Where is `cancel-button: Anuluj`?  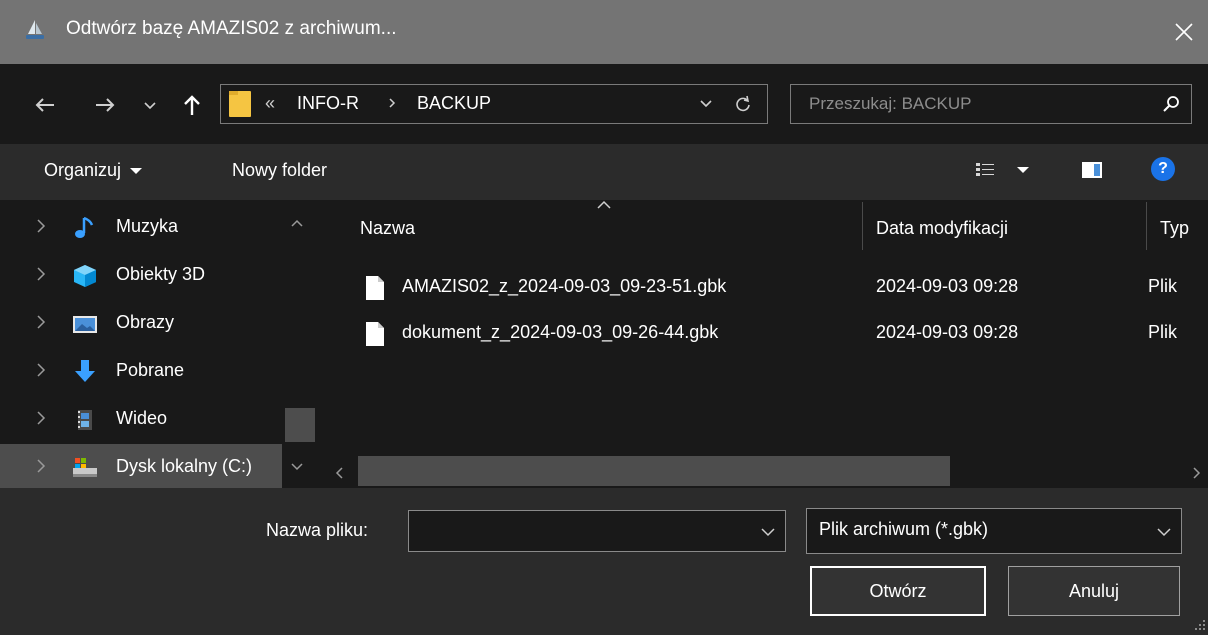
cancel-button: Anuluj is located at coordinates (1094, 591).